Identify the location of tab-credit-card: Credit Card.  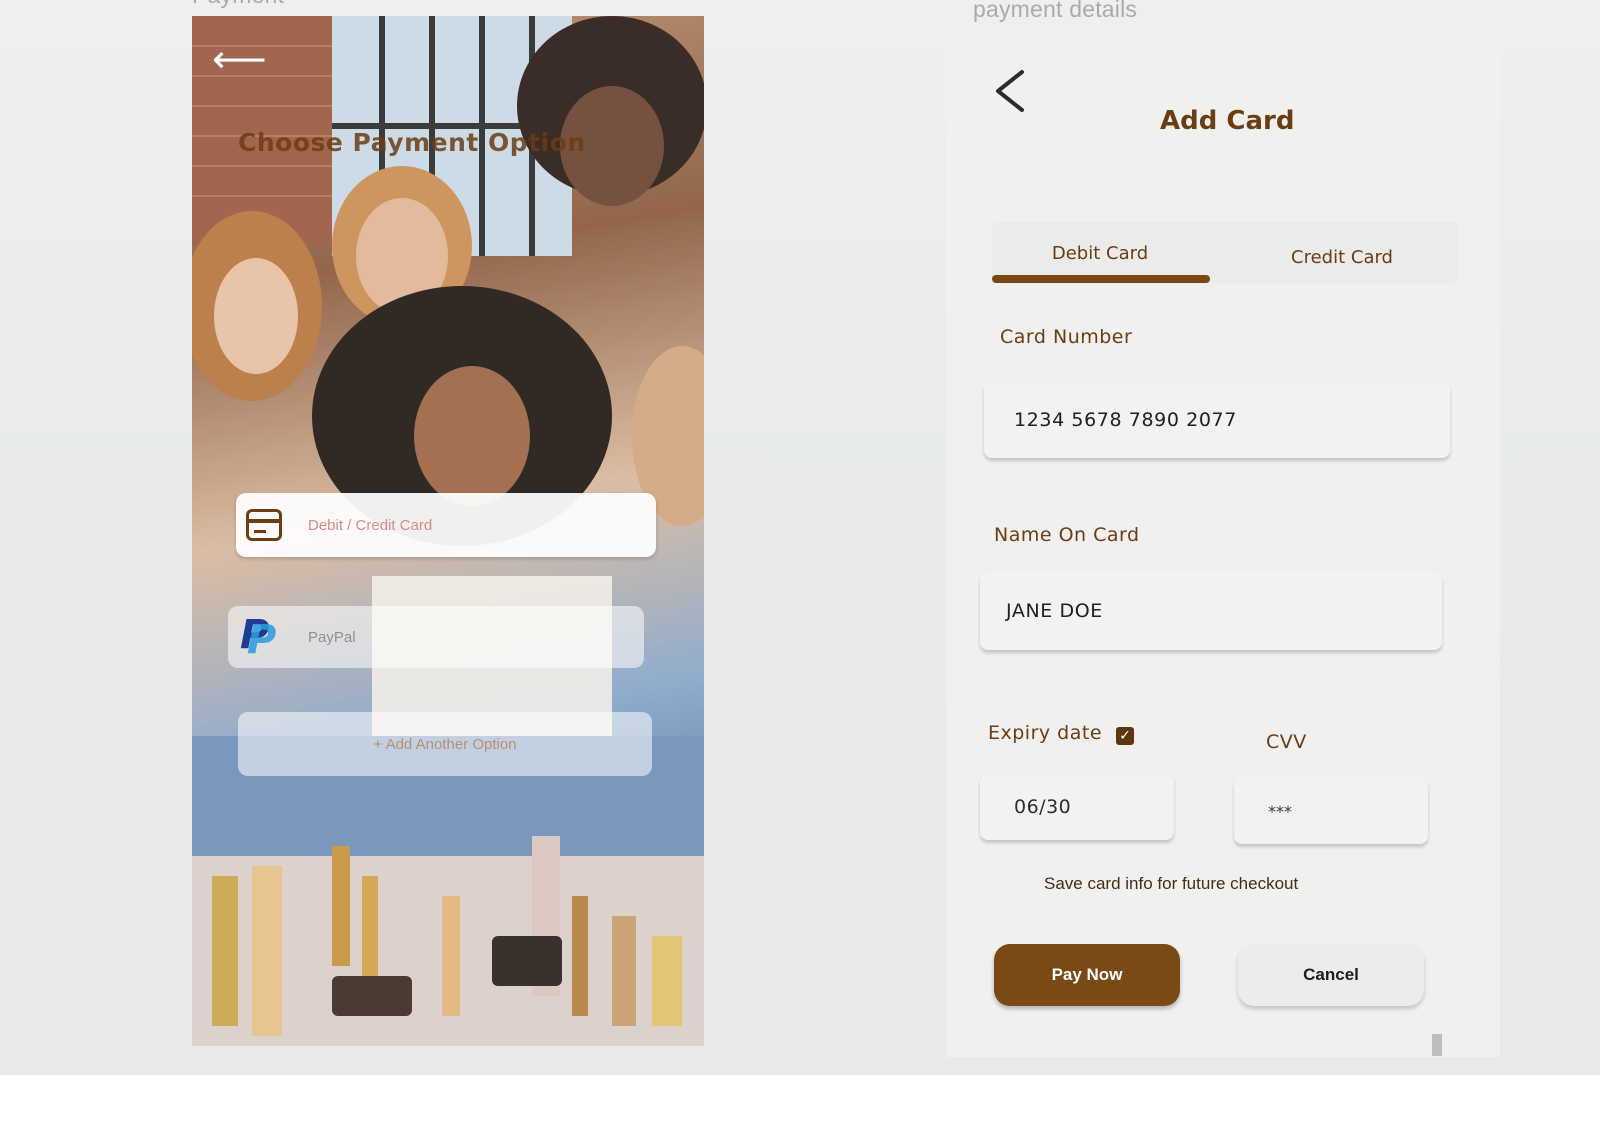
(1342, 257).